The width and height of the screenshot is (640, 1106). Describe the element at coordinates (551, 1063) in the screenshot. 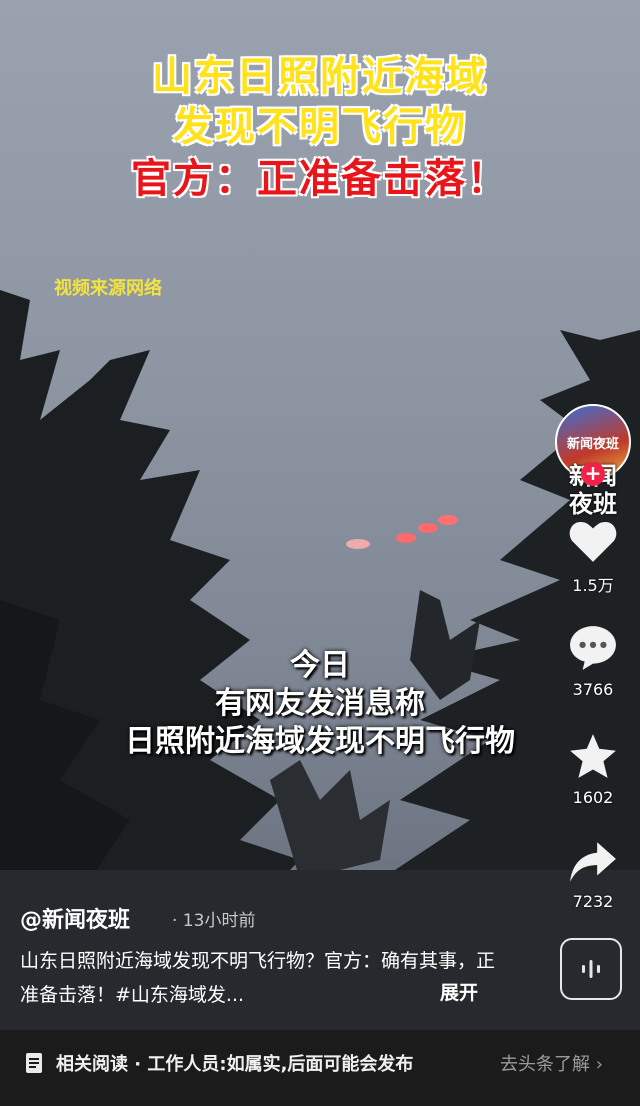

I see `goto-toutiao-link: 去头条了解 ›` at that location.